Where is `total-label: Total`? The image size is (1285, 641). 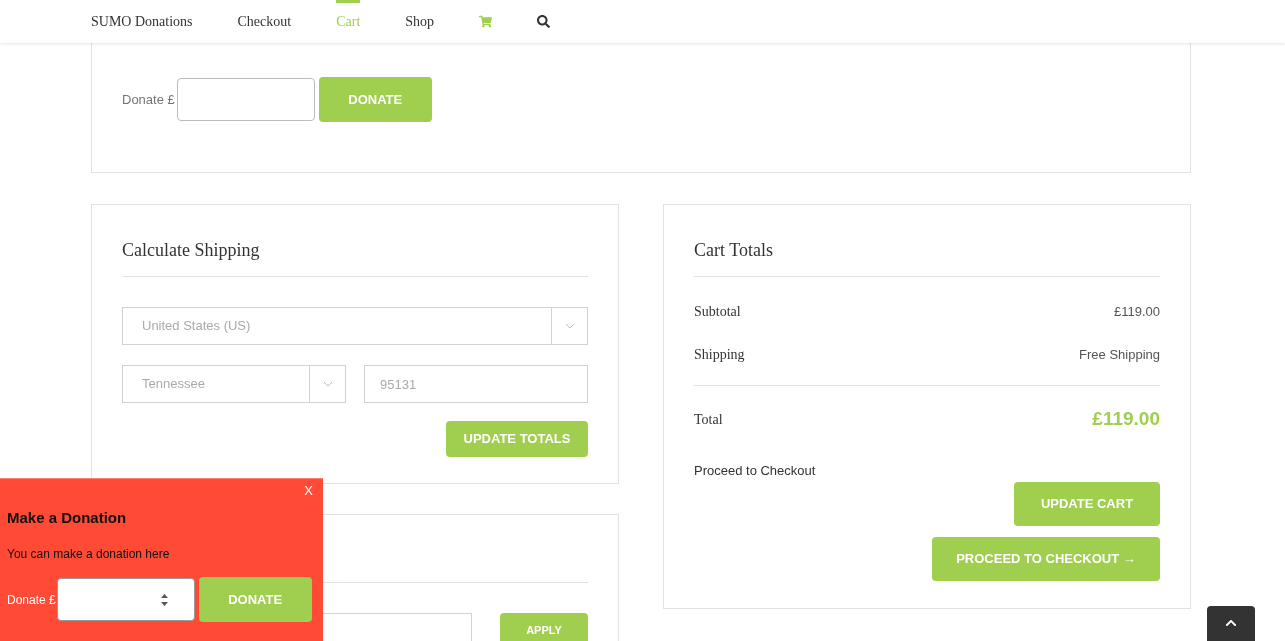 total-label: Total is located at coordinates (708, 419).